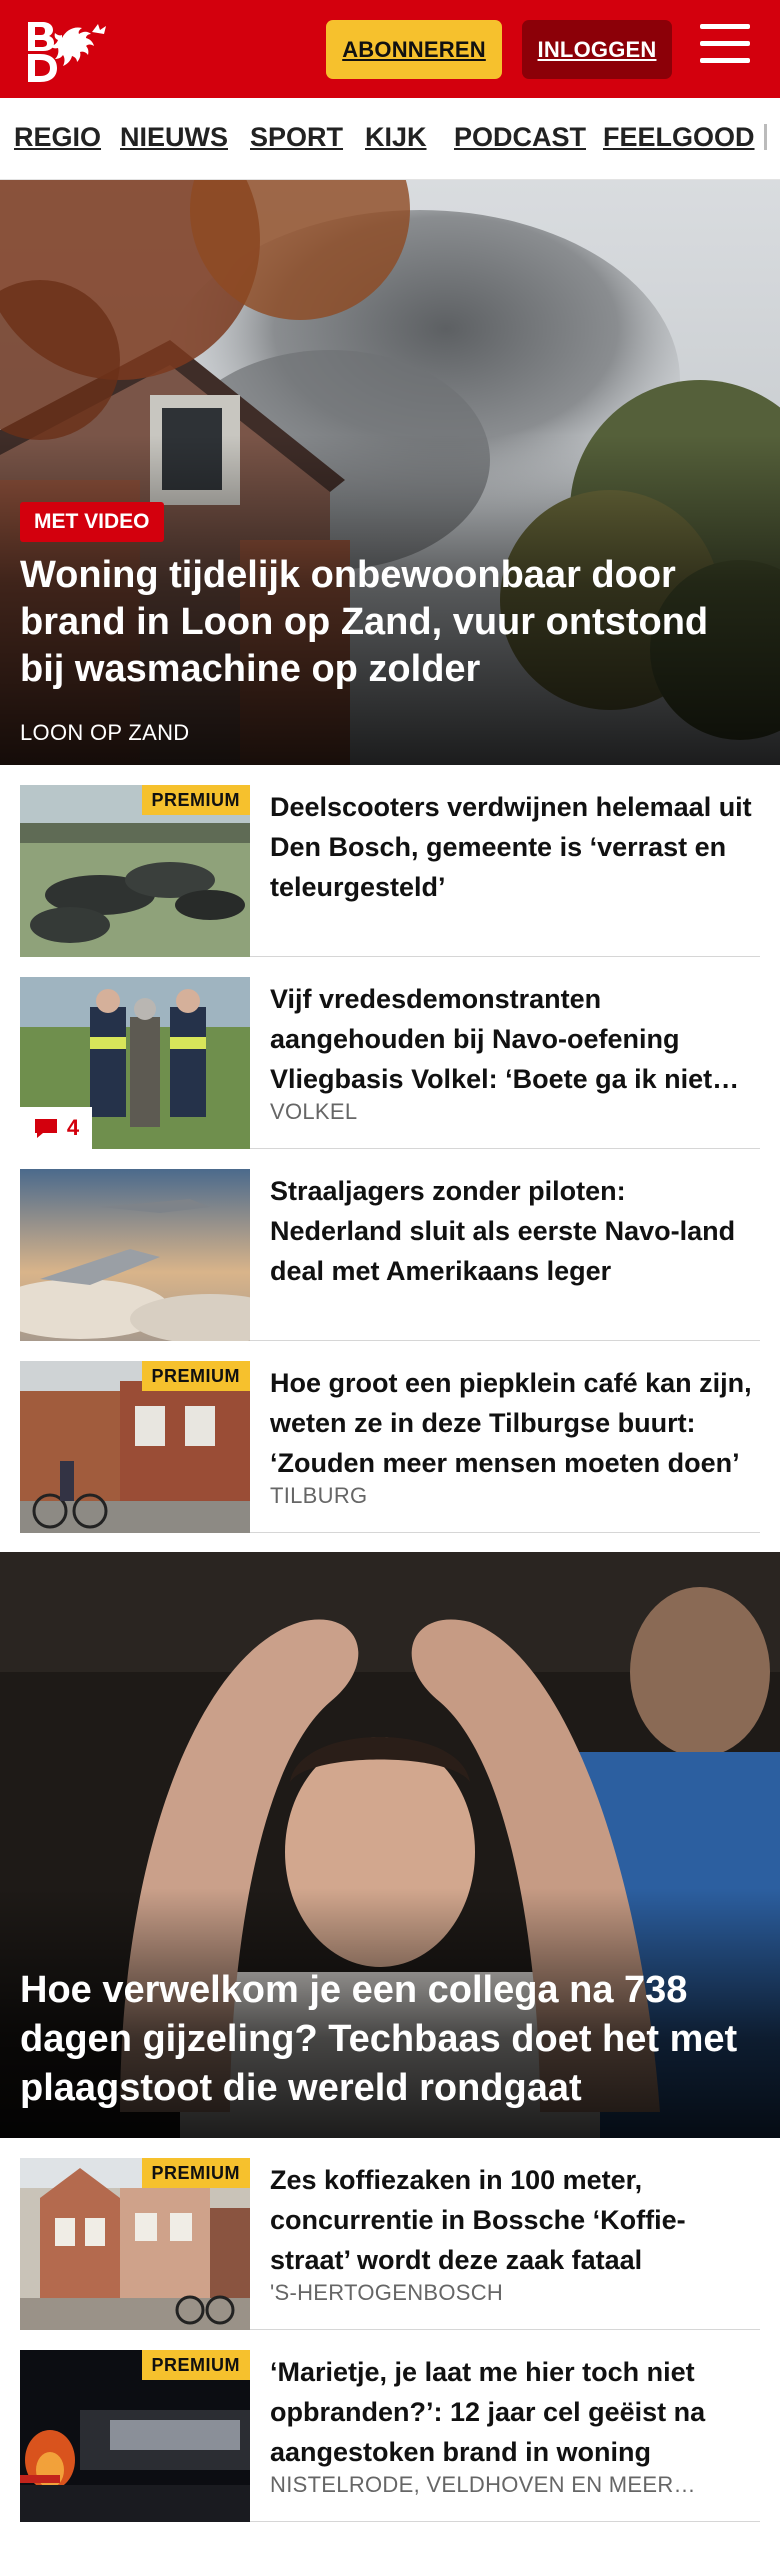 The height and width of the screenshot is (2560, 780). Describe the element at coordinates (726, 47) in the screenshot. I see `hamburger-menu-icon` at that location.